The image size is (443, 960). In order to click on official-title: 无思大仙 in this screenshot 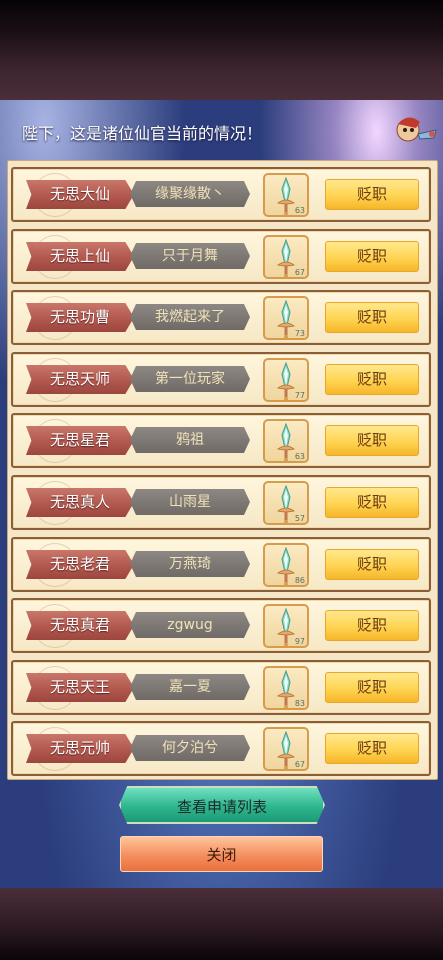, I will do `click(80, 194)`.